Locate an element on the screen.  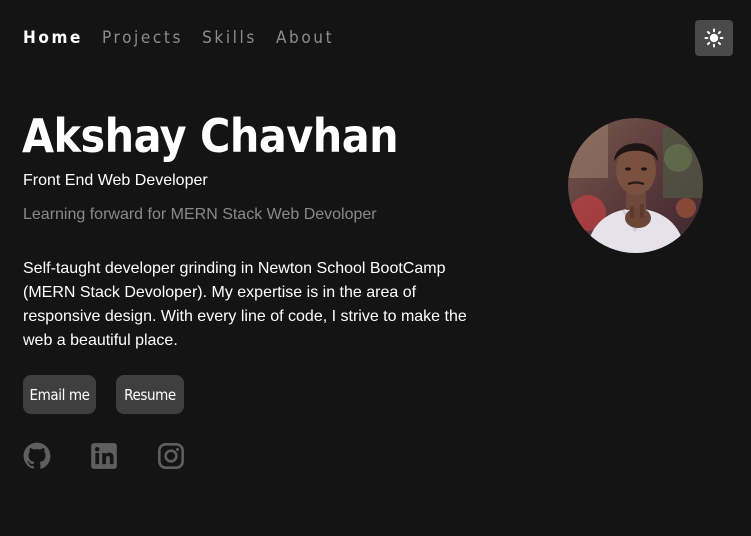
nav-home: Home is located at coordinates (53, 38).